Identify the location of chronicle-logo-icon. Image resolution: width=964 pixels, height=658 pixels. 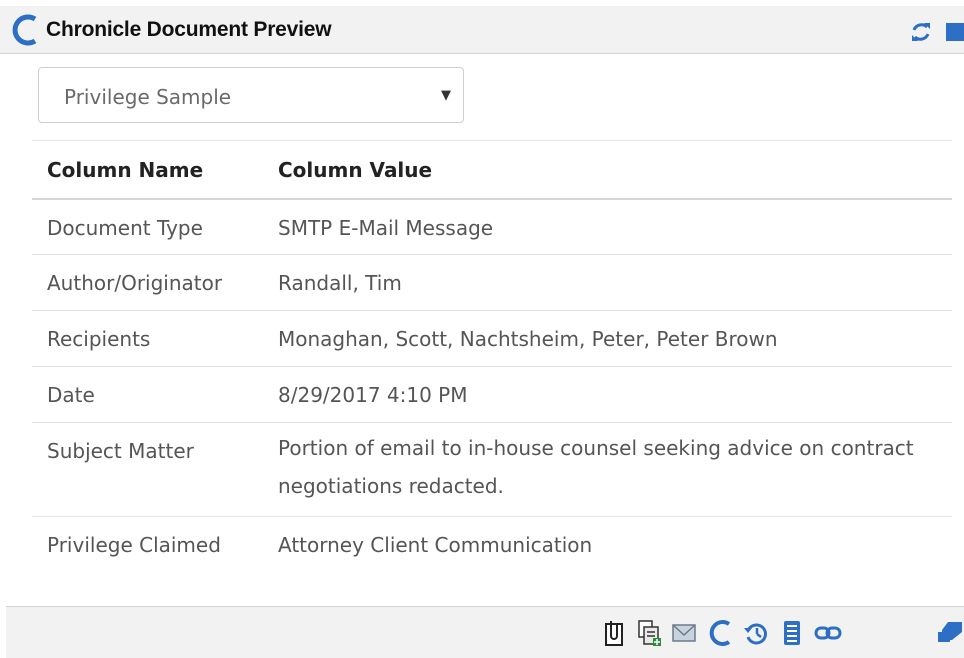
(24, 30).